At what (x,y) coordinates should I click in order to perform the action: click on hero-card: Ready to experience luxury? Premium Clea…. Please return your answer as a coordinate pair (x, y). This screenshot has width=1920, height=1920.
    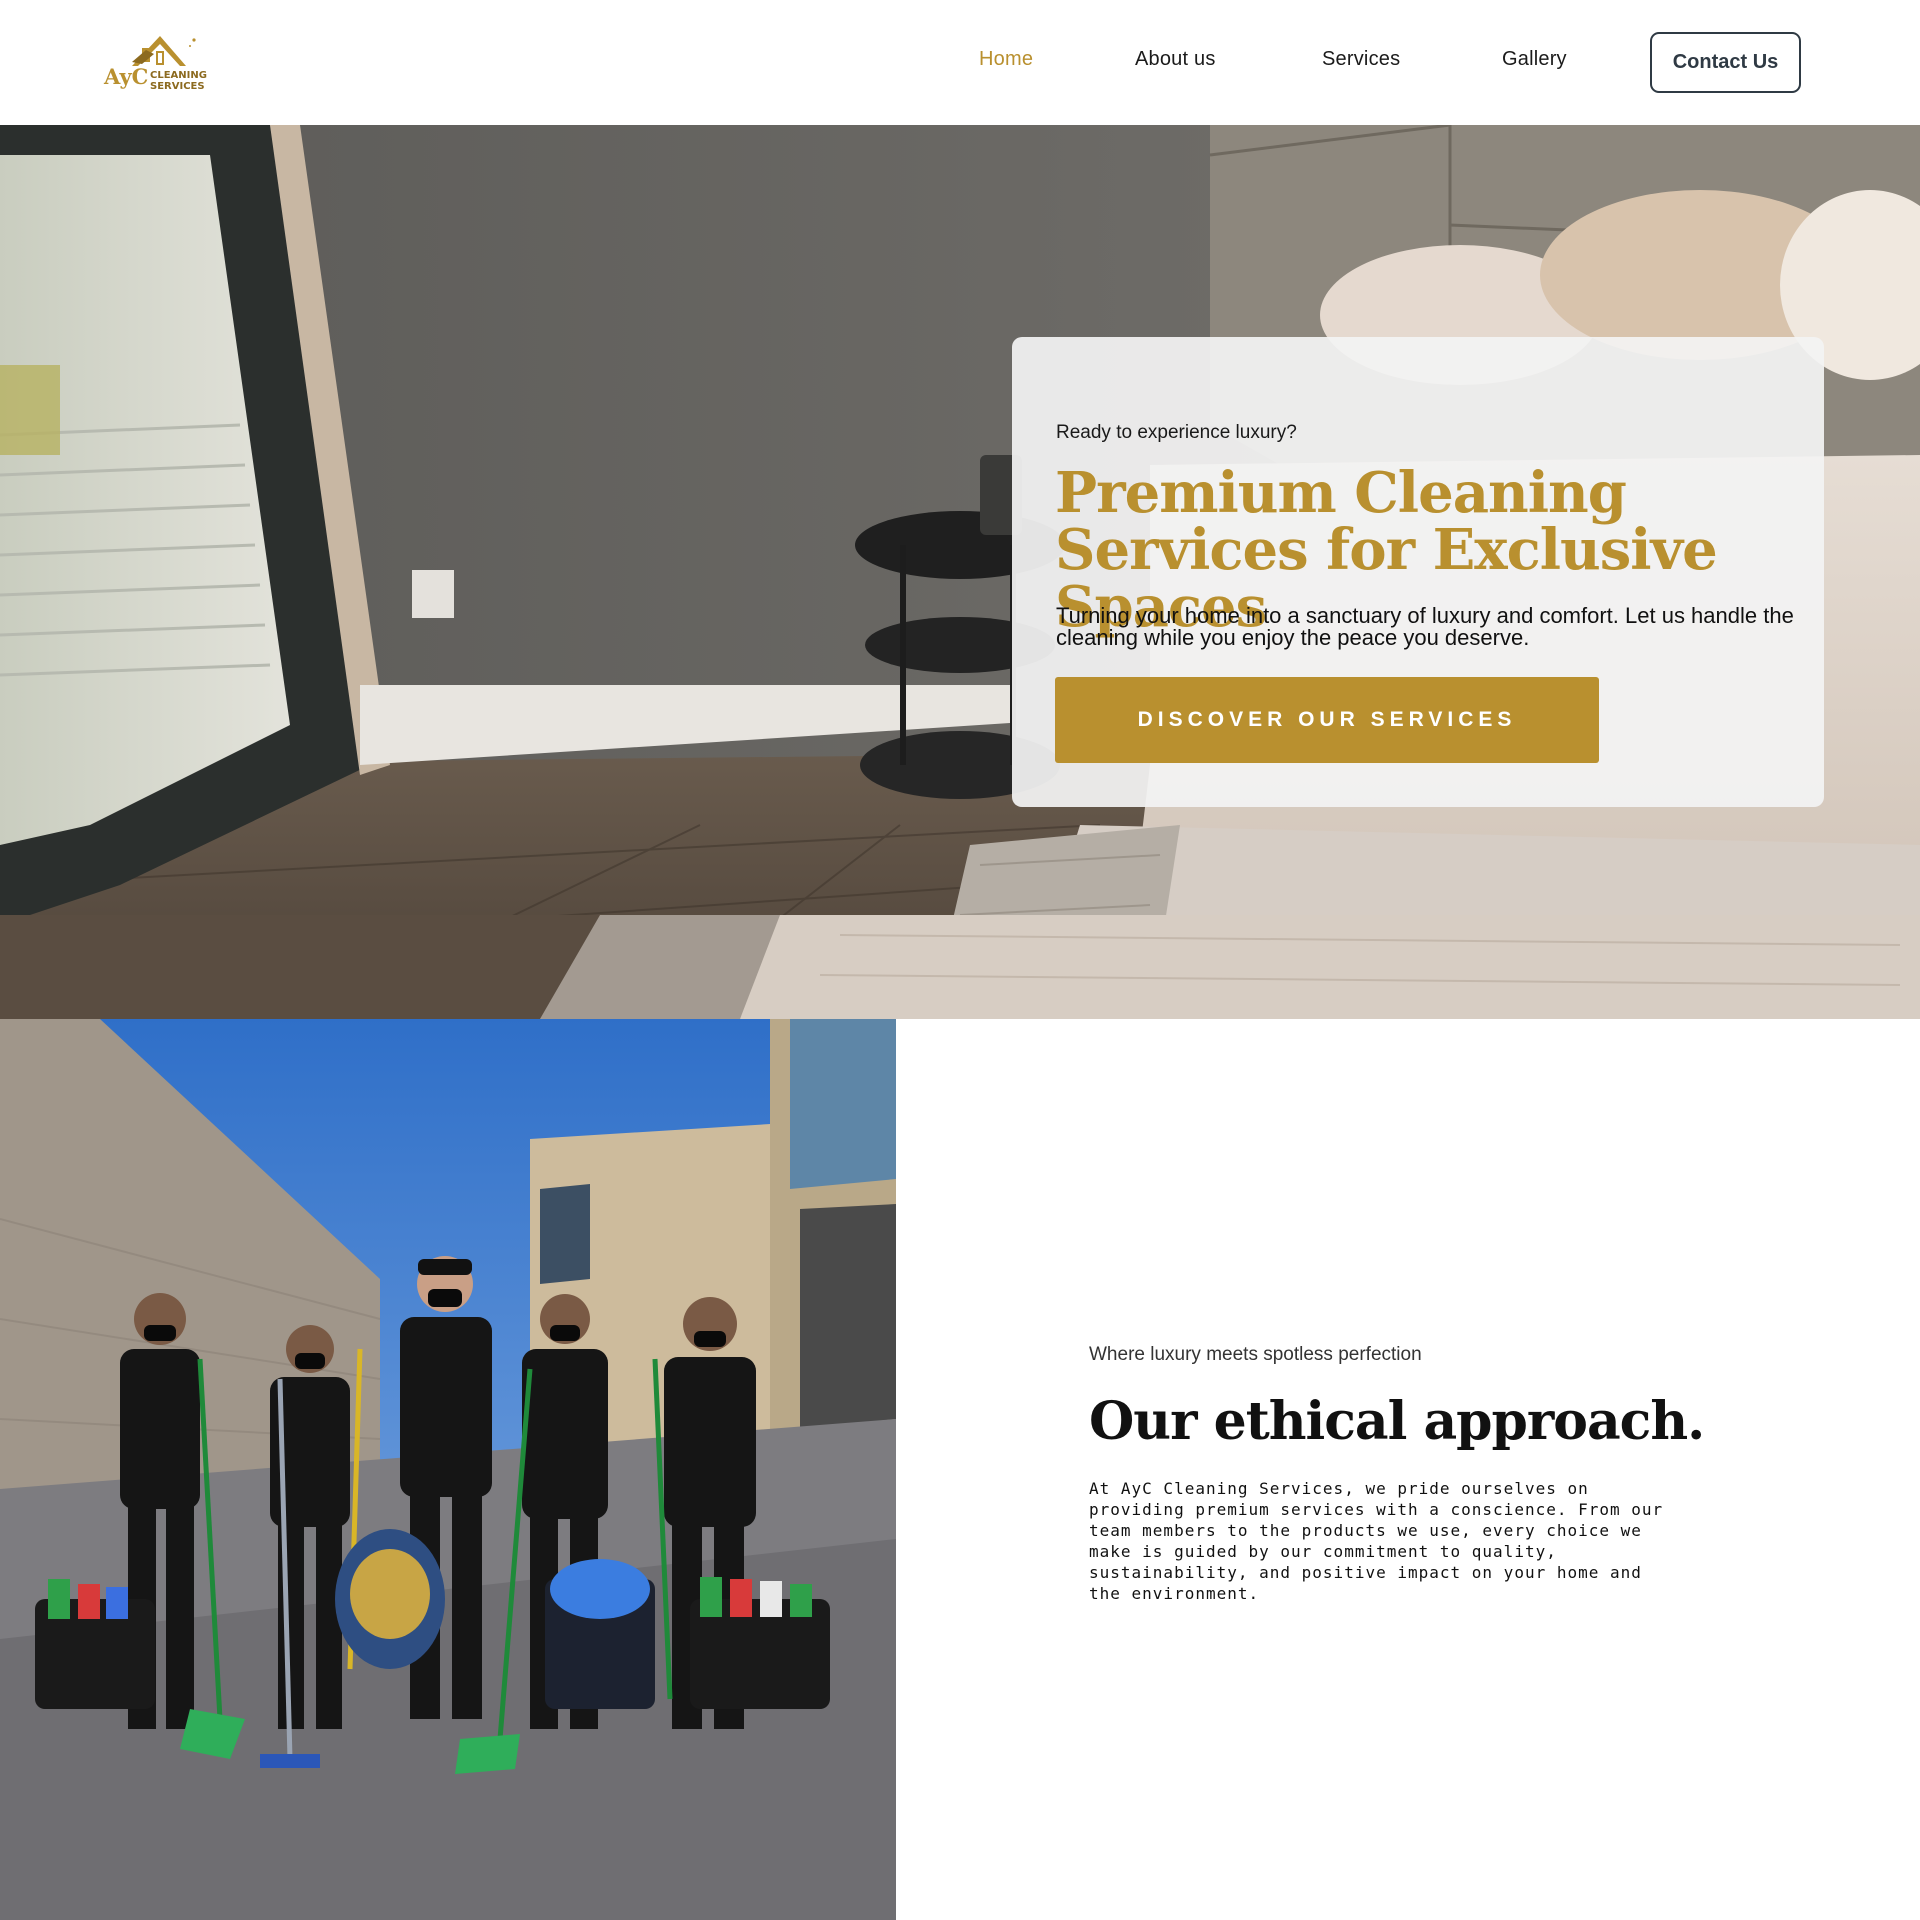
    Looking at the image, I should click on (1418, 572).